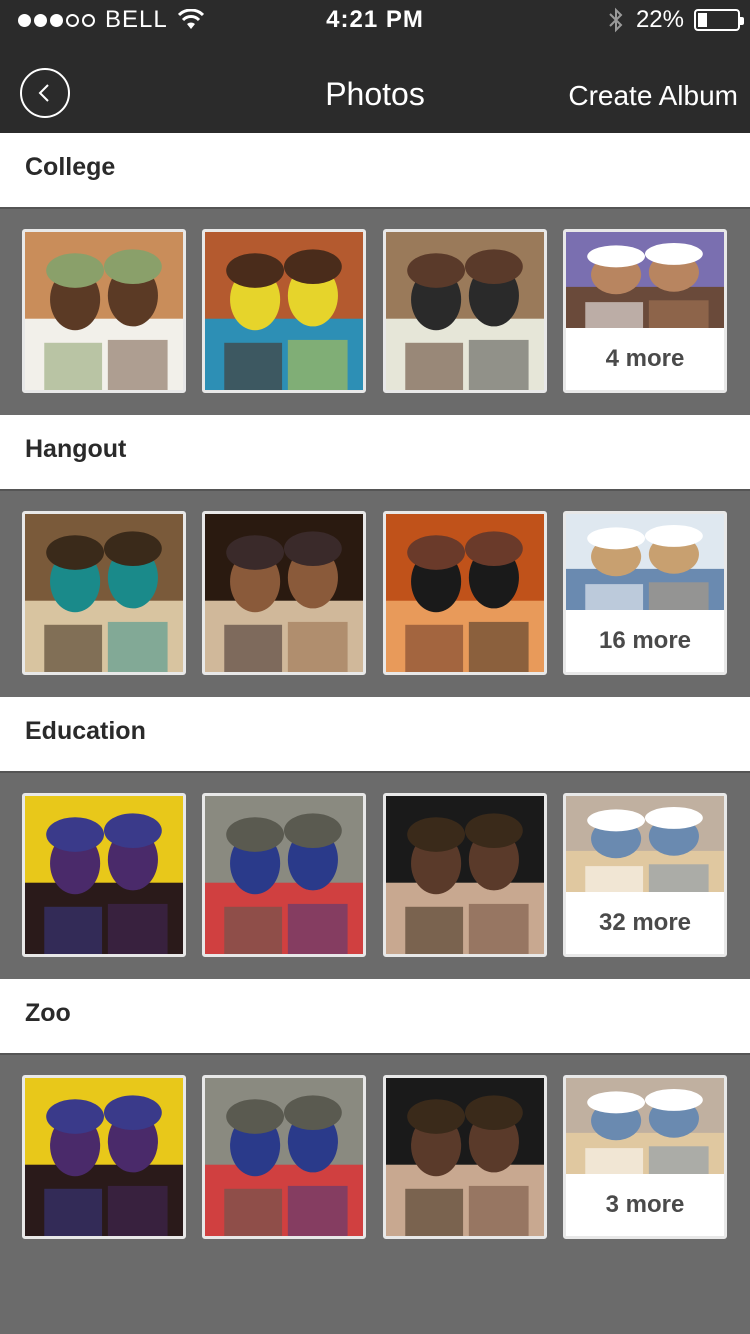 The height and width of the screenshot is (1334, 750). What do you see at coordinates (719, 20) in the screenshot?
I see `battery-icon` at bounding box center [719, 20].